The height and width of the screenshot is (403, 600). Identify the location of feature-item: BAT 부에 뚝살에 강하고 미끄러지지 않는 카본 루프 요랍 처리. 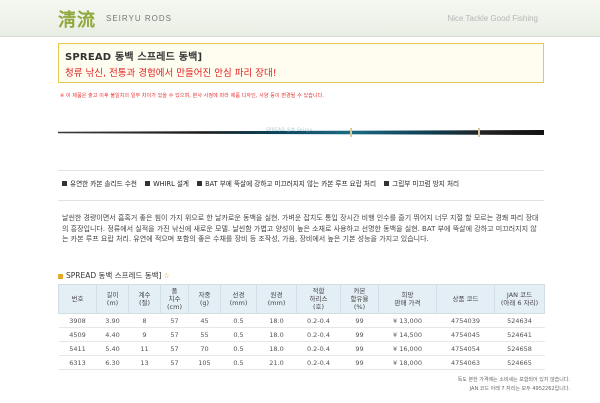
(291, 184).